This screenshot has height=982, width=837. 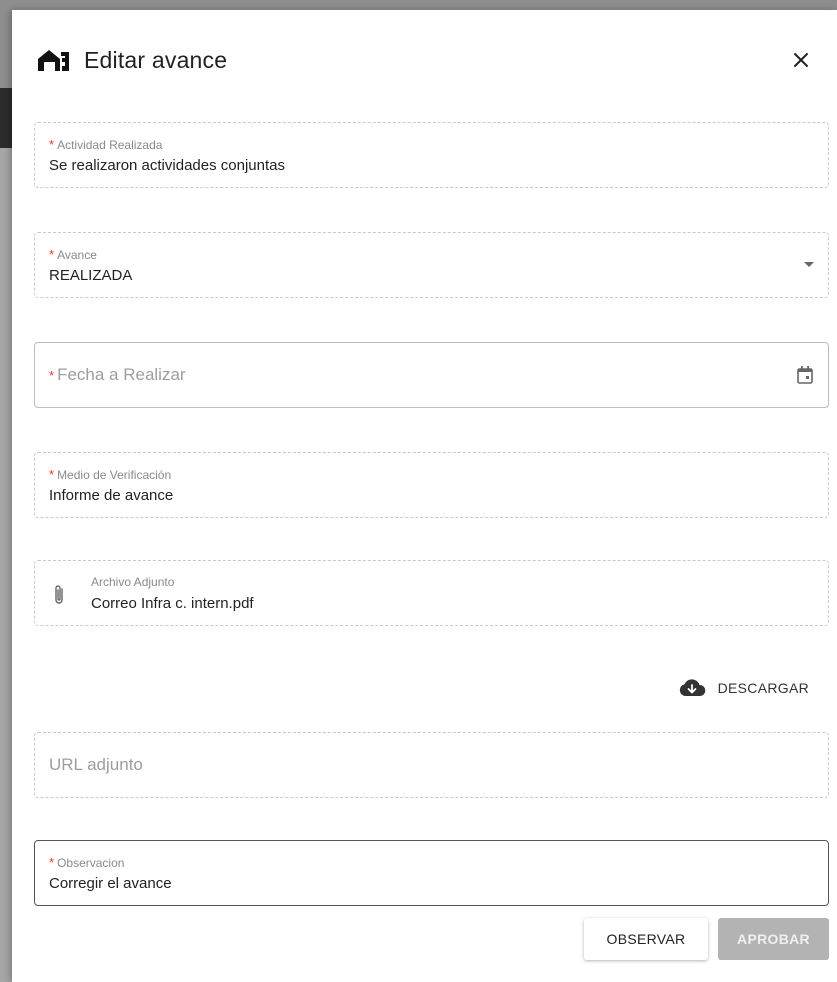 What do you see at coordinates (59, 597) in the screenshot?
I see `paperclip-icon` at bounding box center [59, 597].